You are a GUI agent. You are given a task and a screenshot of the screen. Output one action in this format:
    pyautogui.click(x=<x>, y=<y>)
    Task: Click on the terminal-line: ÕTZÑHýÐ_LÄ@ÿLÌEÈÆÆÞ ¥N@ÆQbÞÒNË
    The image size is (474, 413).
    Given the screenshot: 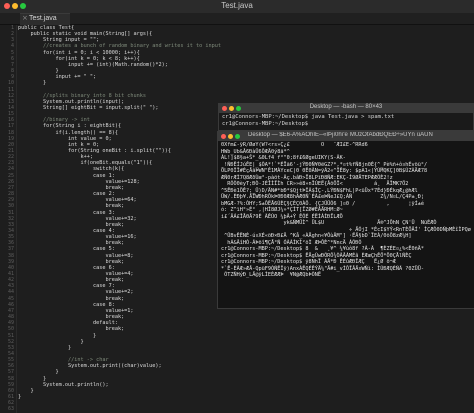 What is the action you would take?
    pyautogui.click(x=271, y=275)
    